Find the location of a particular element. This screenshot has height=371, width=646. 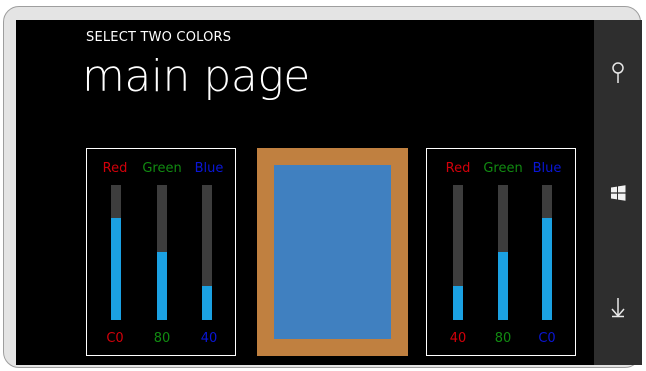

color-picker-left: Red Green Blue C0 80 40 is located at coordinates (161, 252).